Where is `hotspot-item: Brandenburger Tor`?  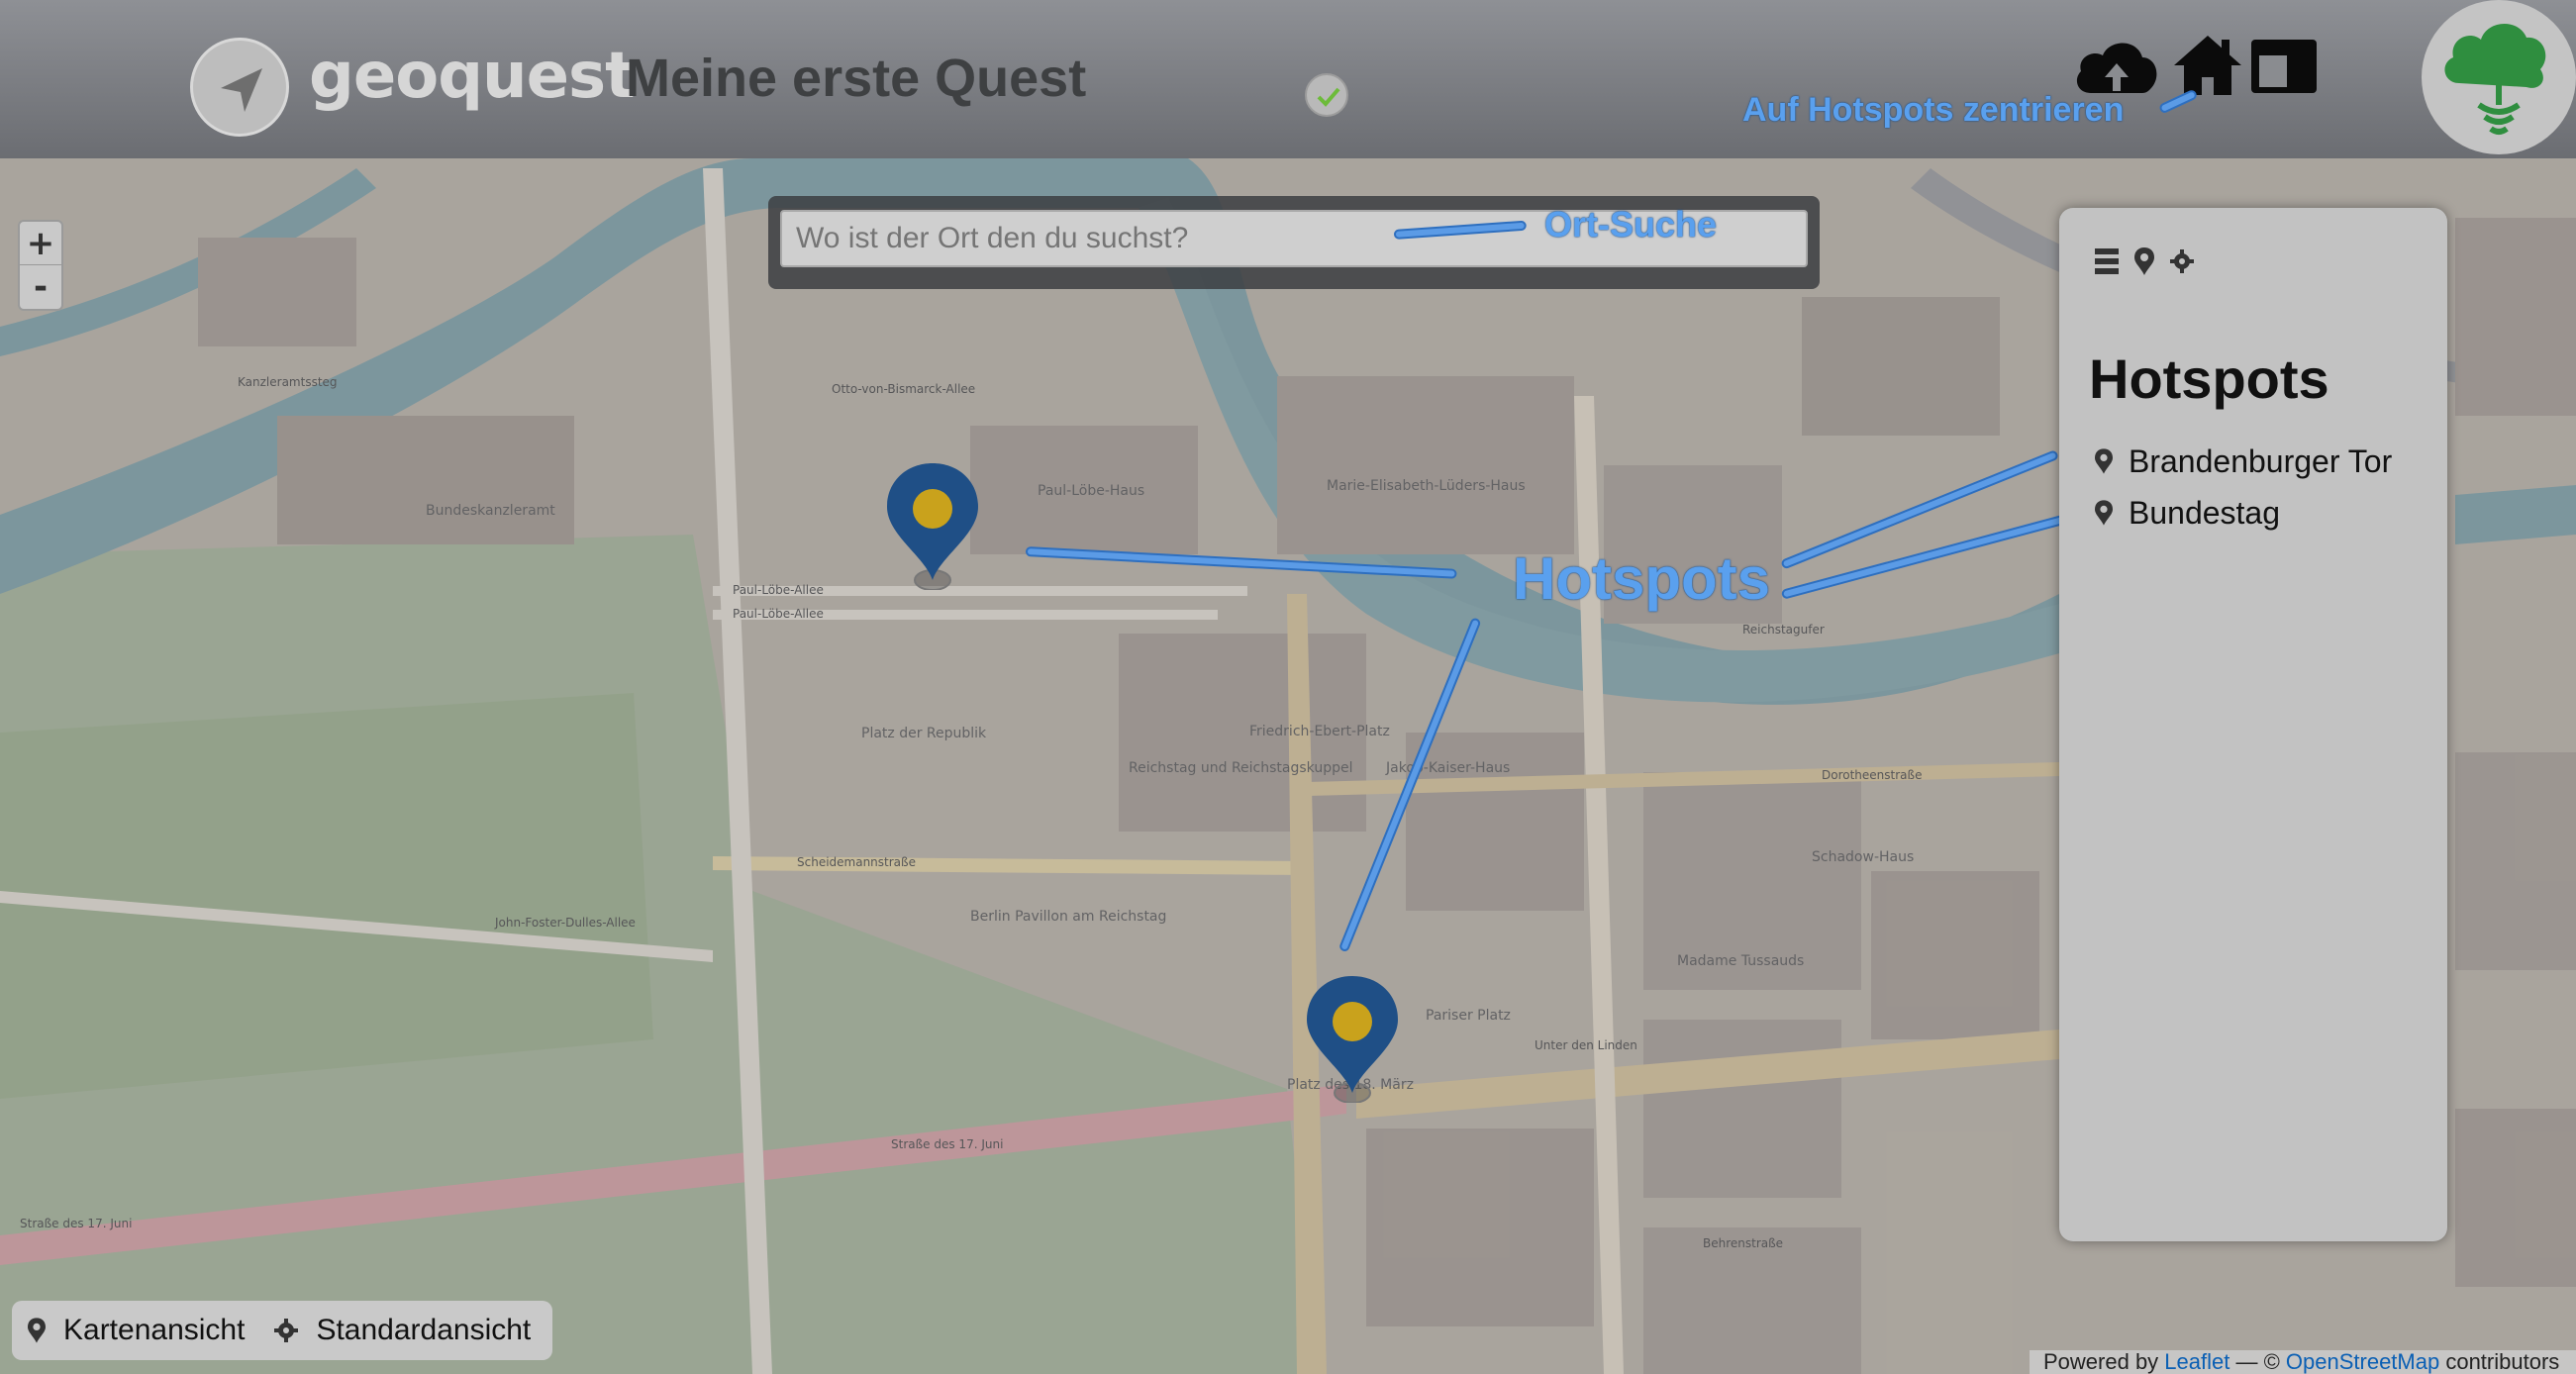 hotspot-item: Brandenburger Tor is located at coordinates (2243, 462).